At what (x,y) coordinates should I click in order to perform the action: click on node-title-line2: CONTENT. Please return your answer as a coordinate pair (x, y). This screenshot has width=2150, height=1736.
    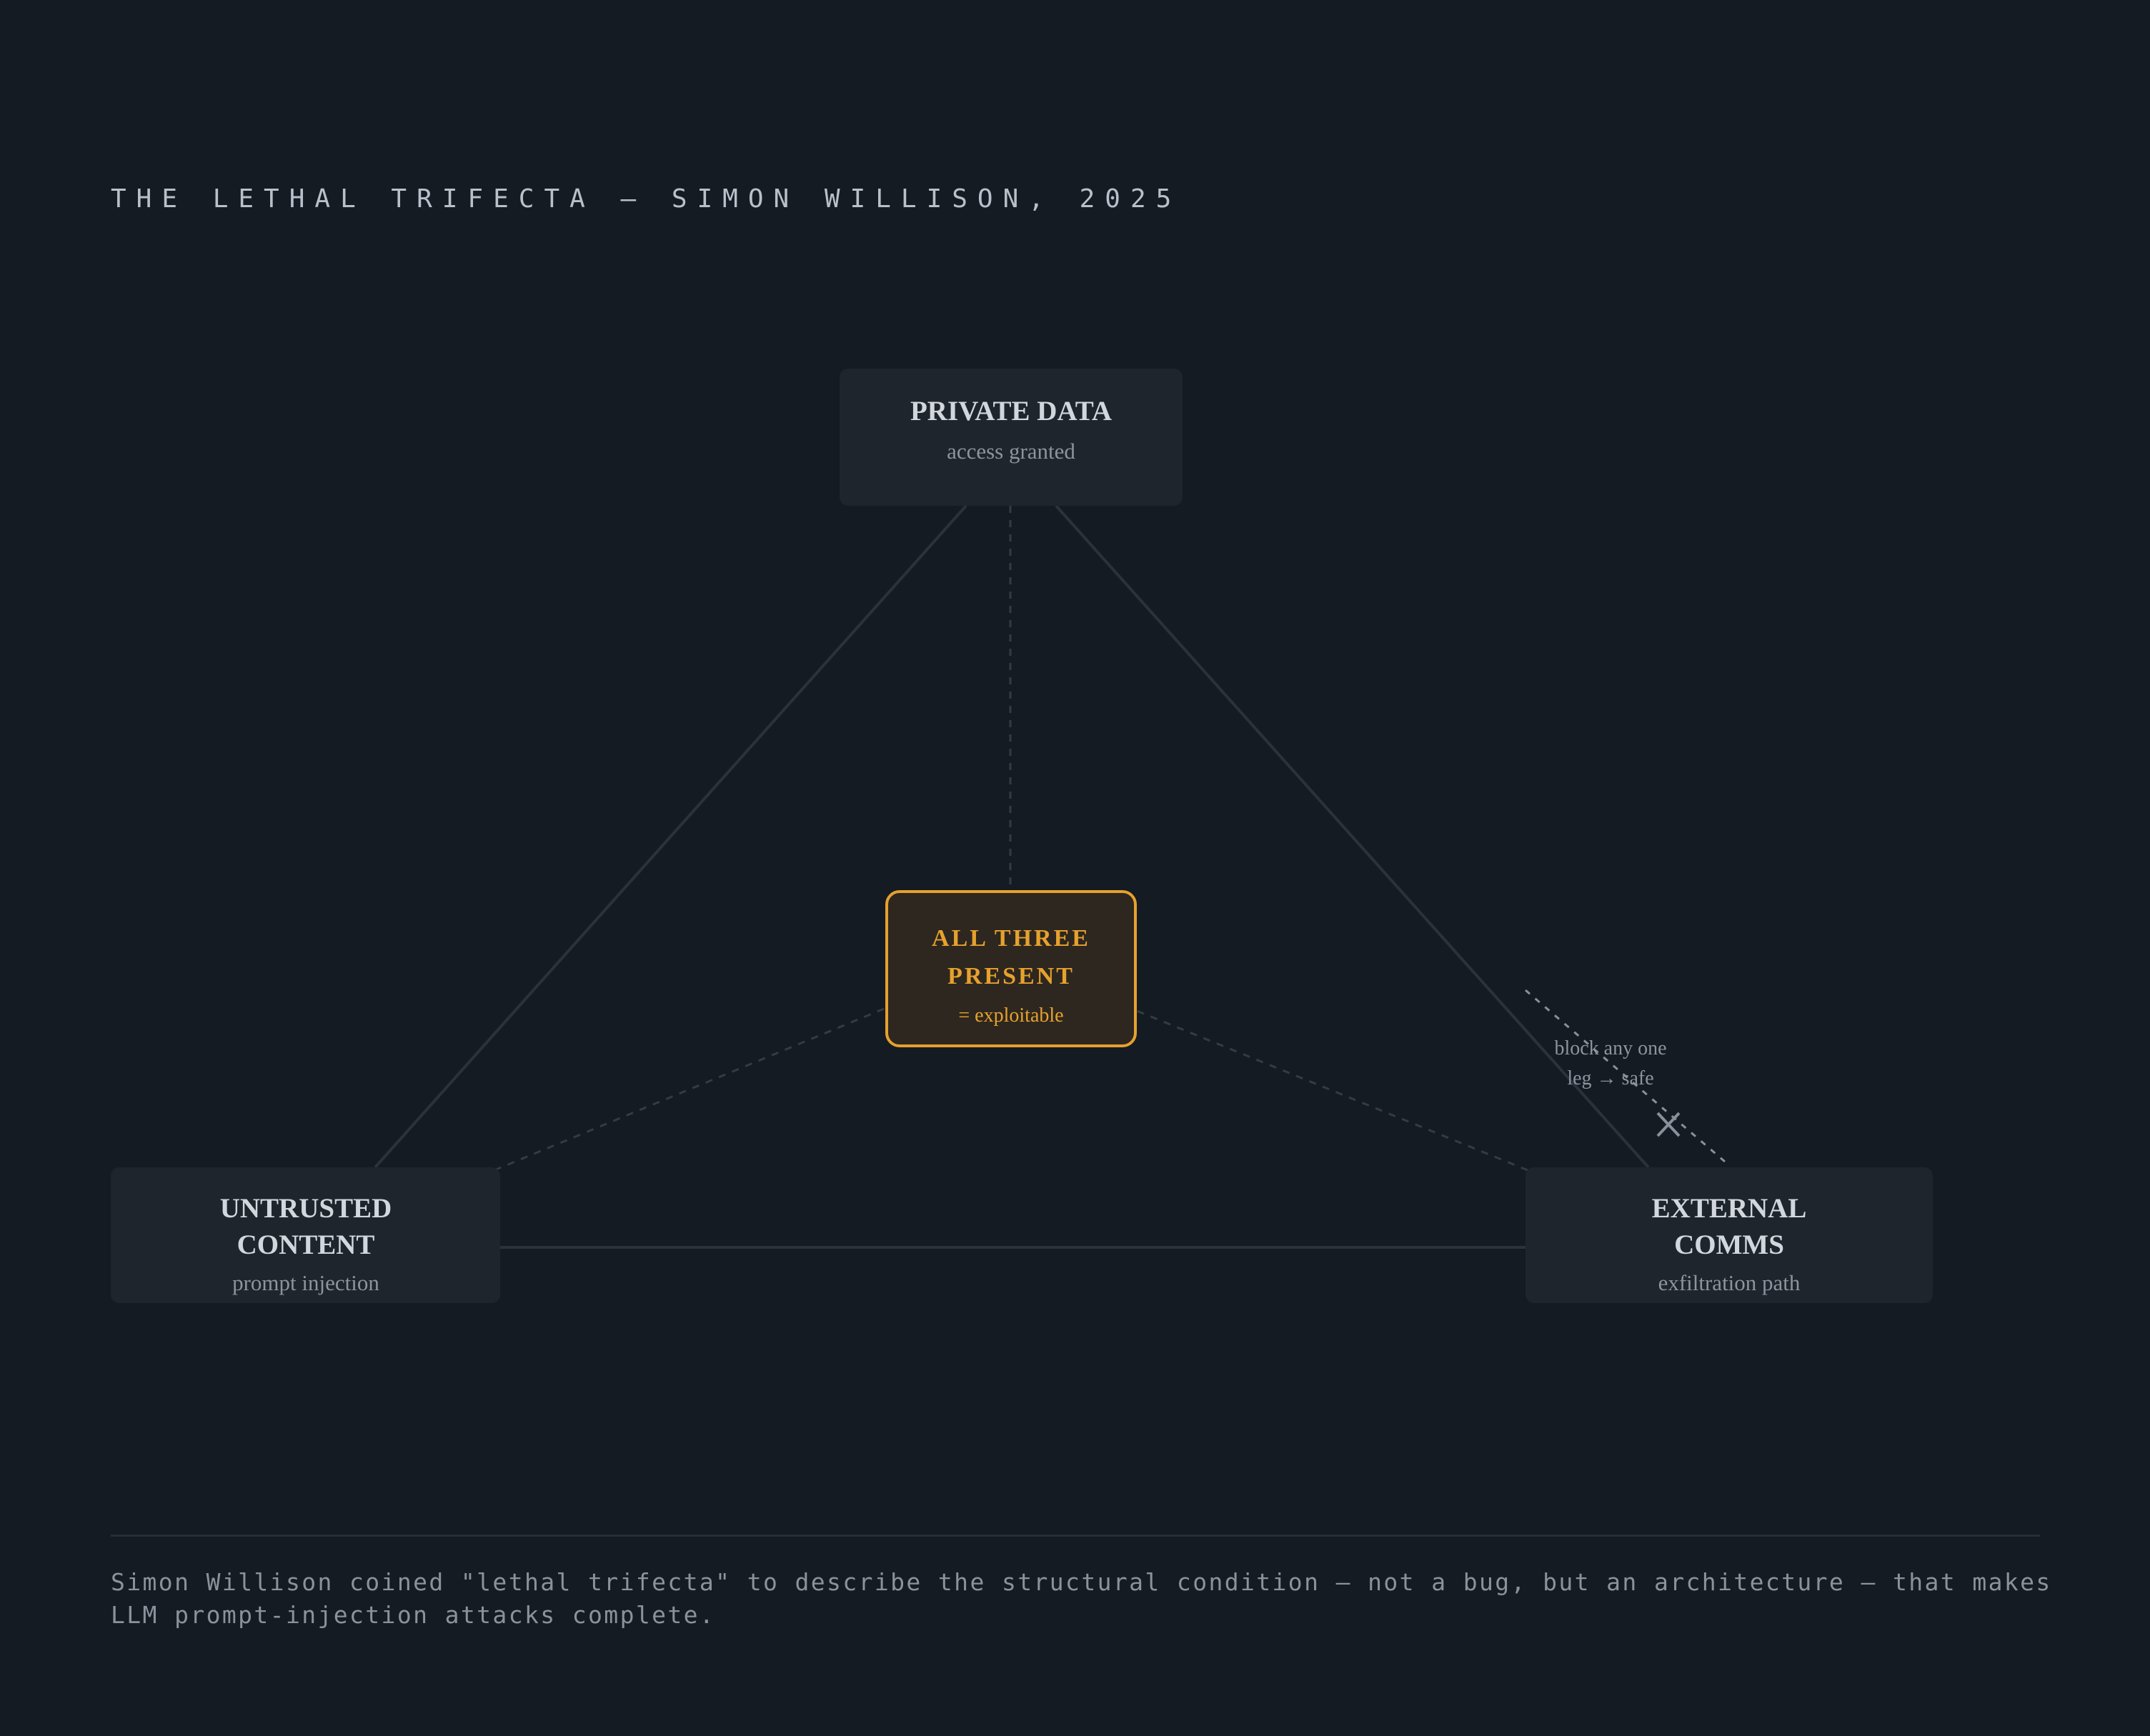
    Looking at the image, I should click on (306, 1244).